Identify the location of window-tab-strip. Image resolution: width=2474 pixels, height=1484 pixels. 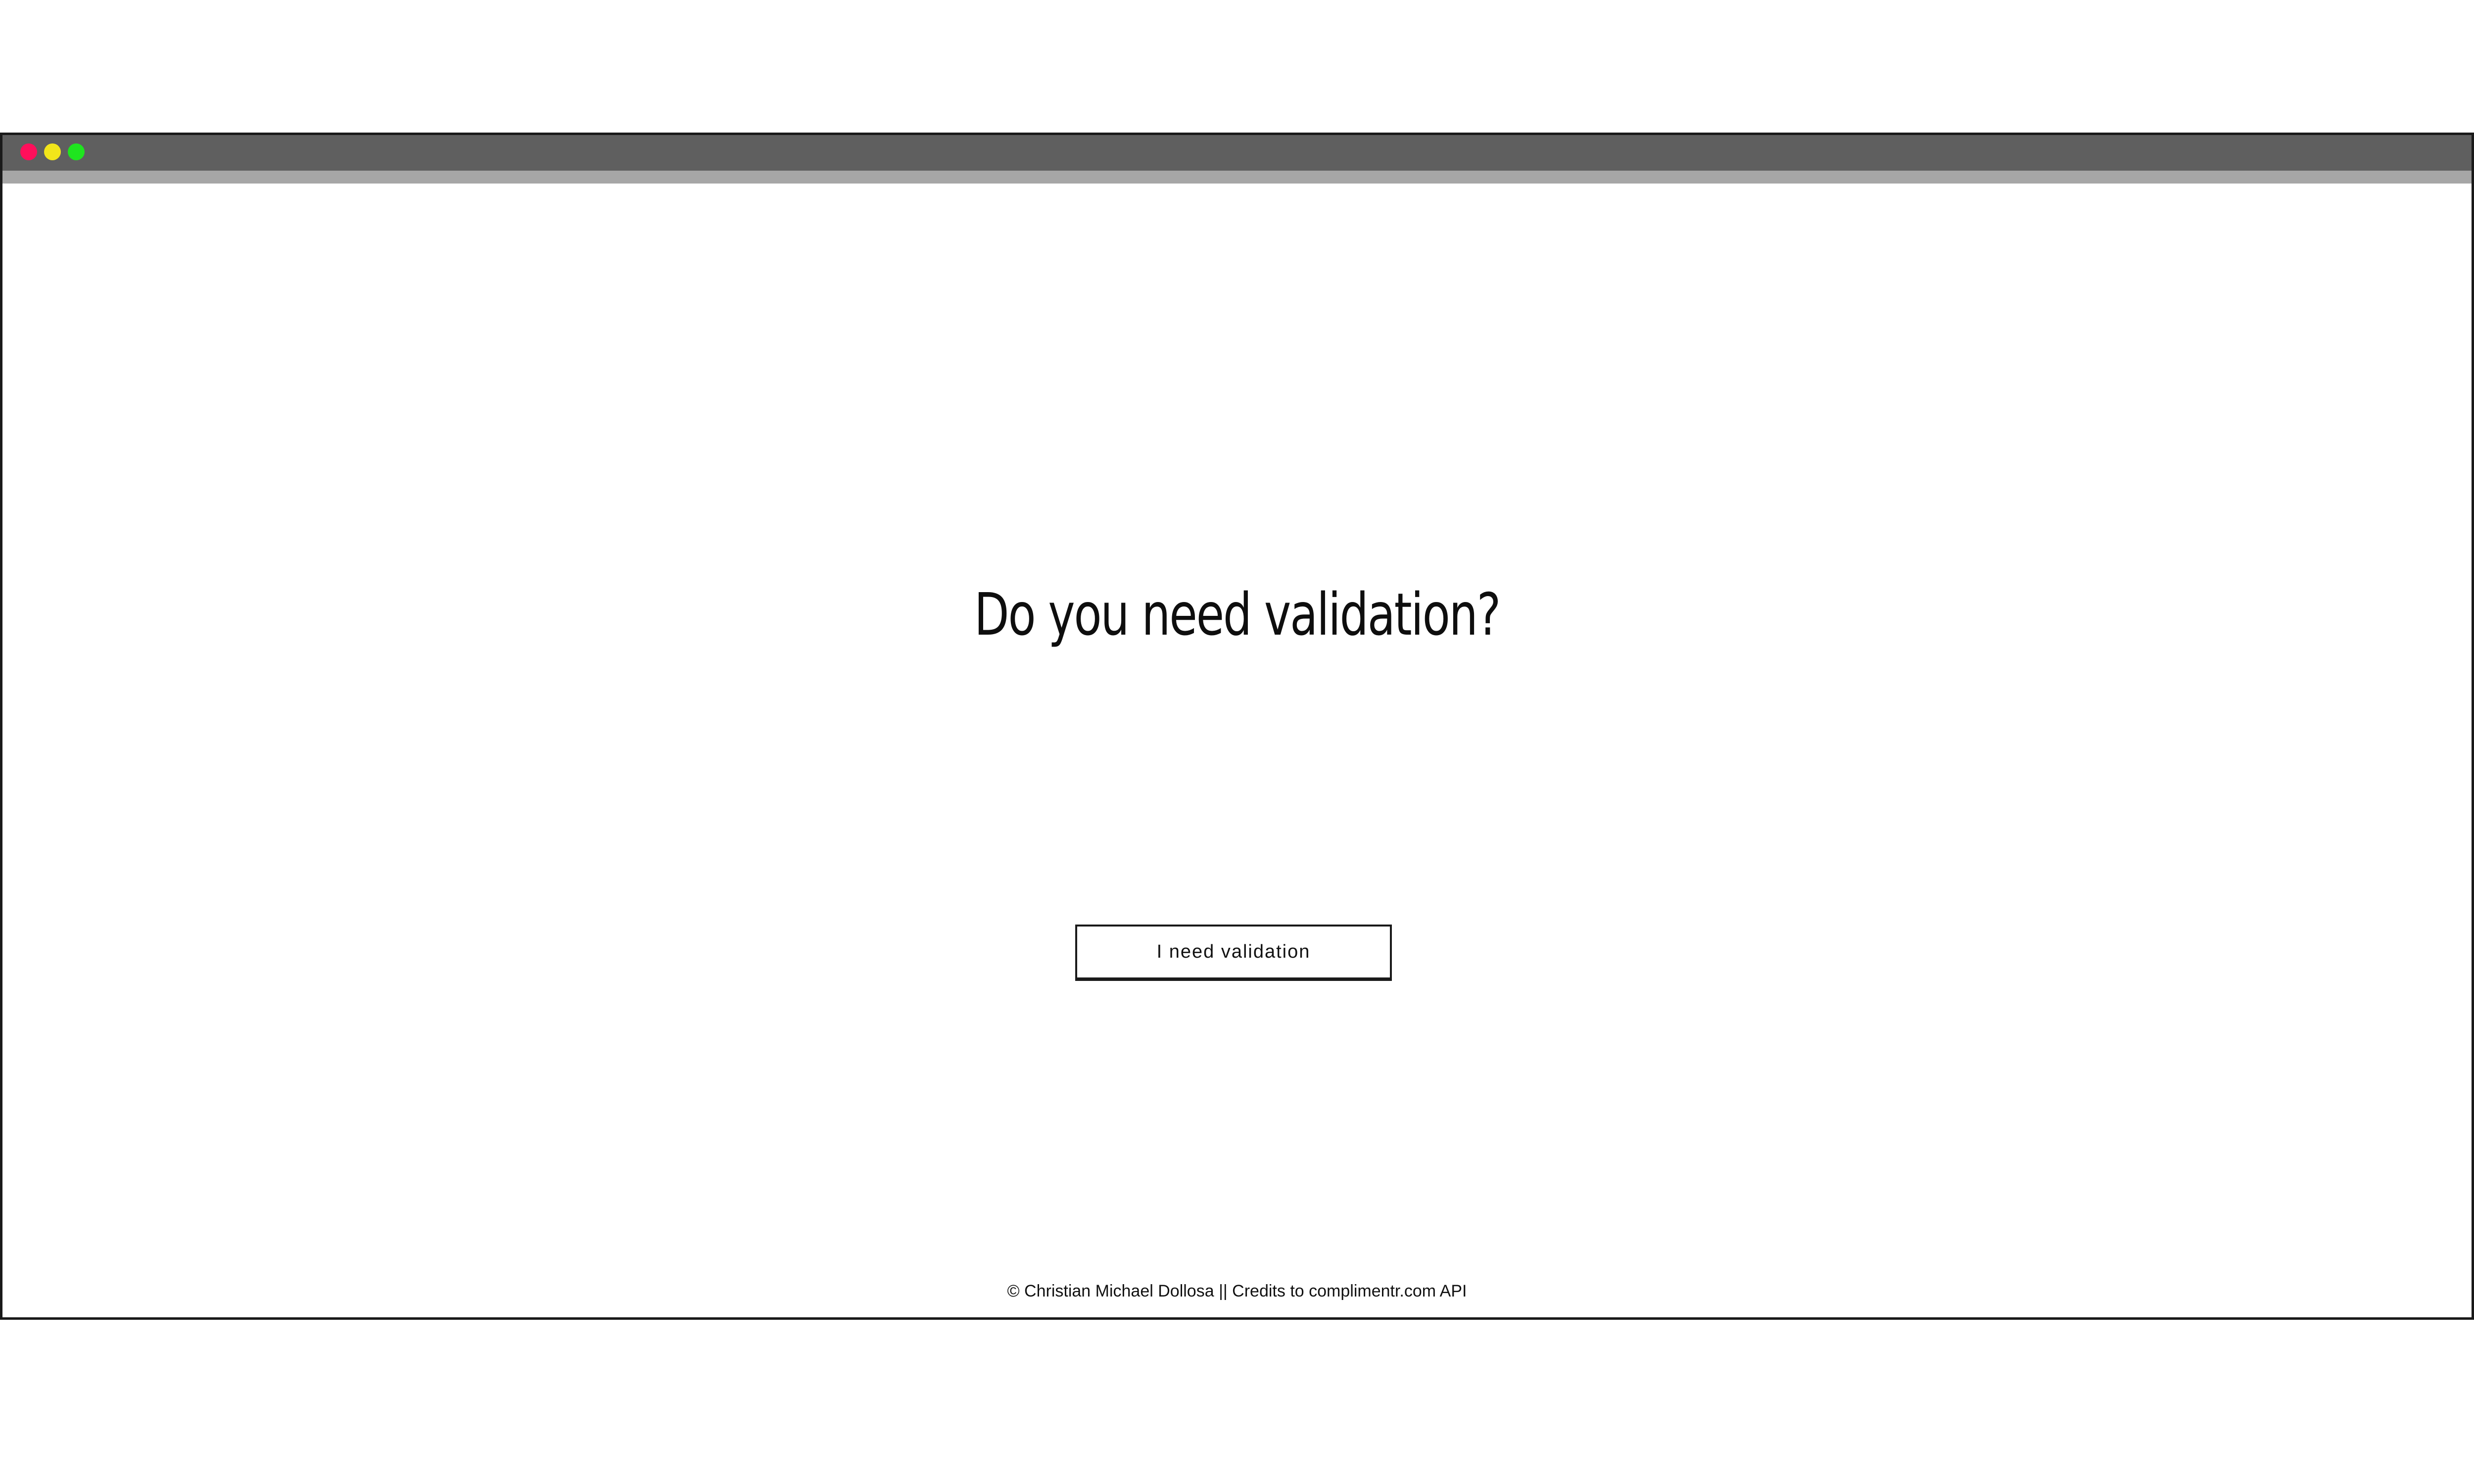
(1237, 177).